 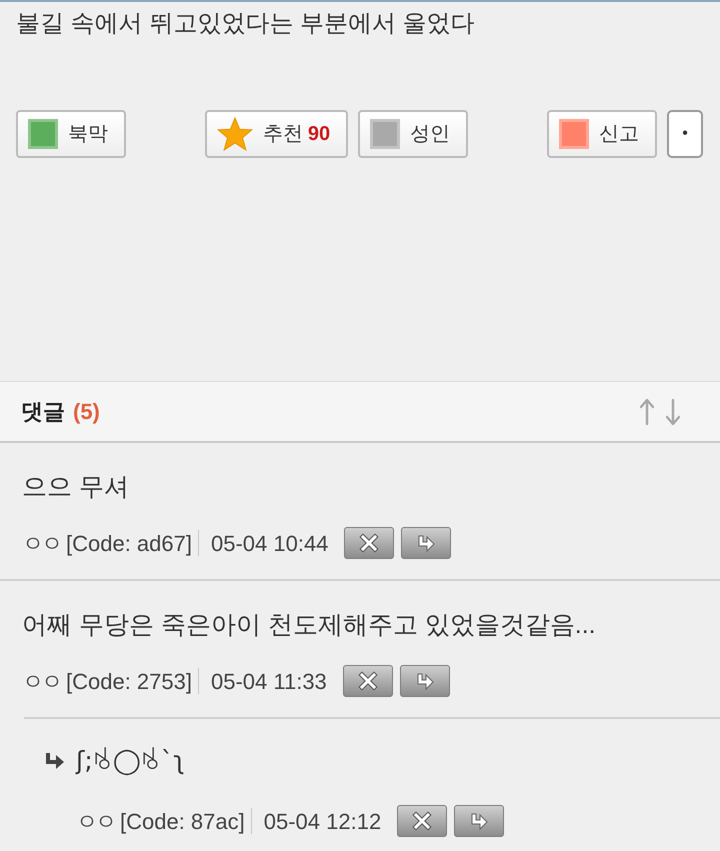 What do you see at coordinates (268, 682) in the screenshot?
I see `comment-time: 05-04 11:33` at bounding box center [268, 682].